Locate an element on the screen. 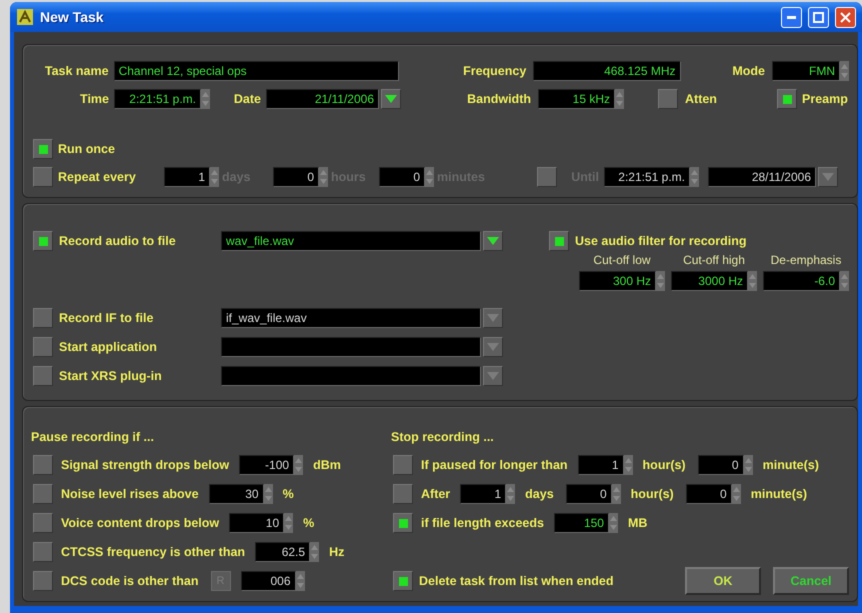 The width and height of the screenshot is (862, 613). text-field: 3000 Hz is located at coordinates (709, 281).